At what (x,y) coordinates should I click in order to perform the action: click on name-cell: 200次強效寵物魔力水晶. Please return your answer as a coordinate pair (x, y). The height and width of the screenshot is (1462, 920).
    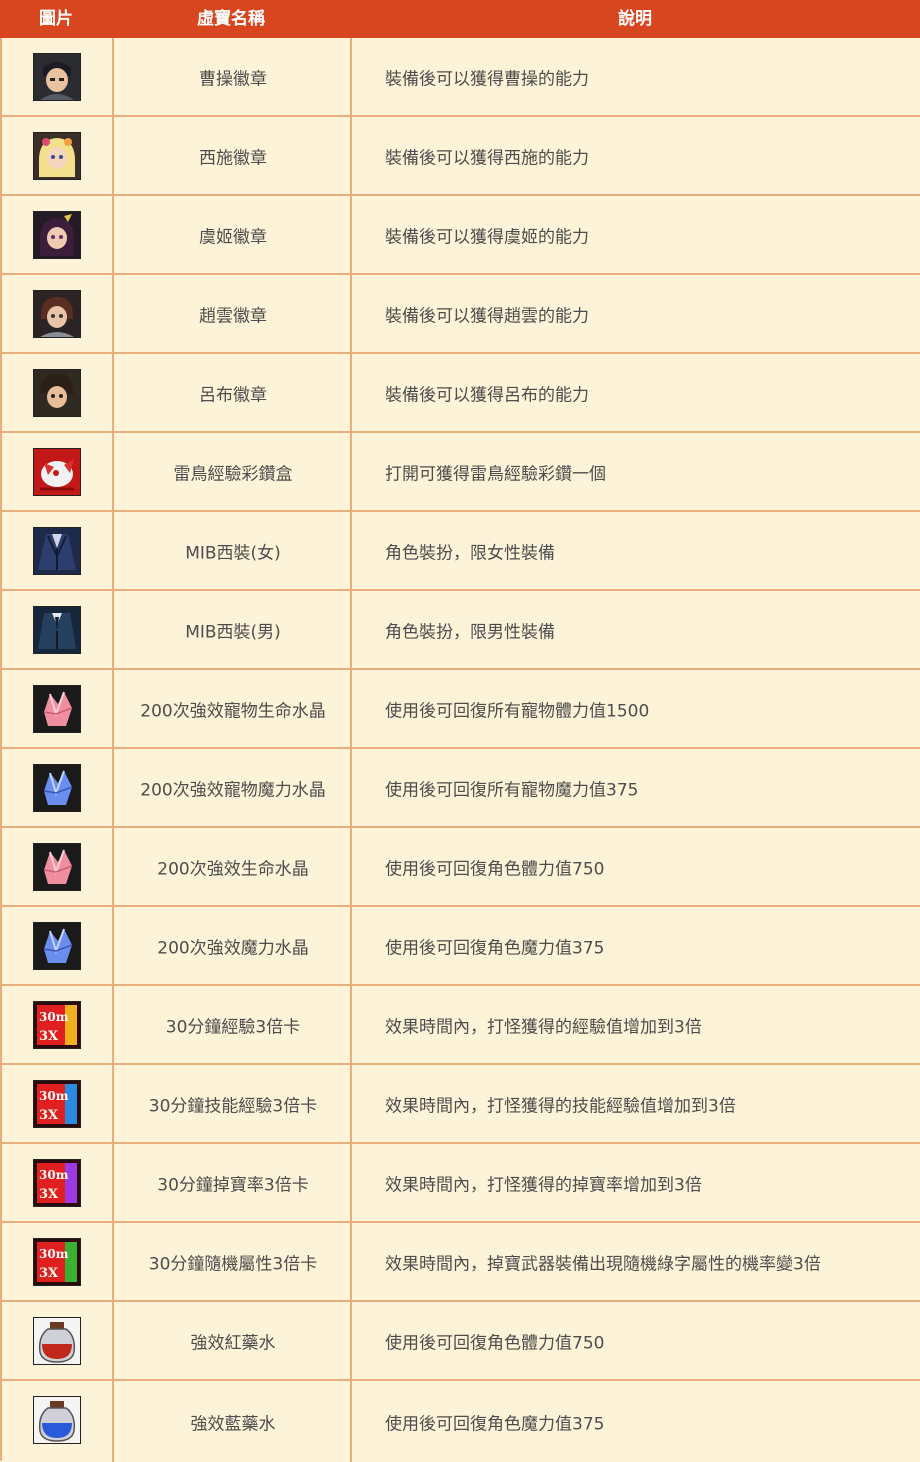
    Looking at the image, I should click on (232, 787).